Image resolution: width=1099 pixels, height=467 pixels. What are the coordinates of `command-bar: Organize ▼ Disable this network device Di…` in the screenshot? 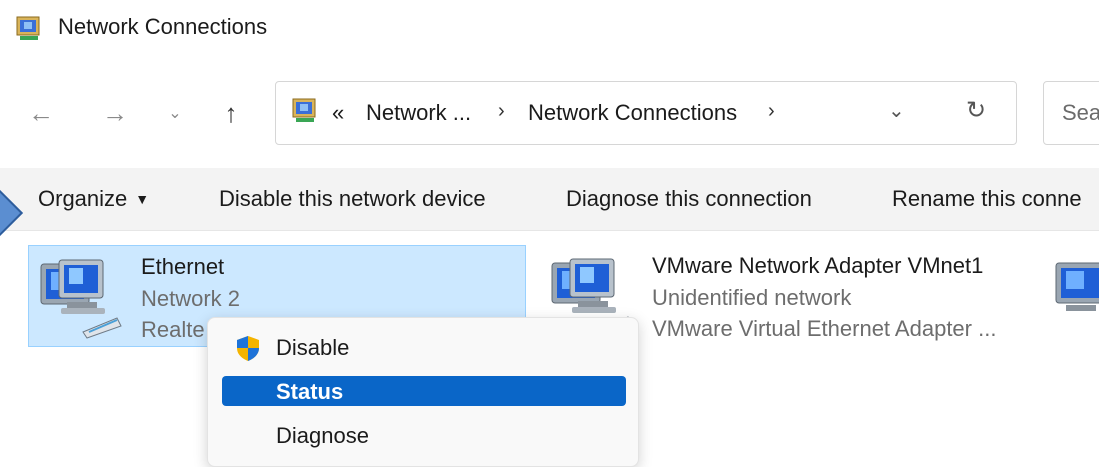 It's located at (549, 199).